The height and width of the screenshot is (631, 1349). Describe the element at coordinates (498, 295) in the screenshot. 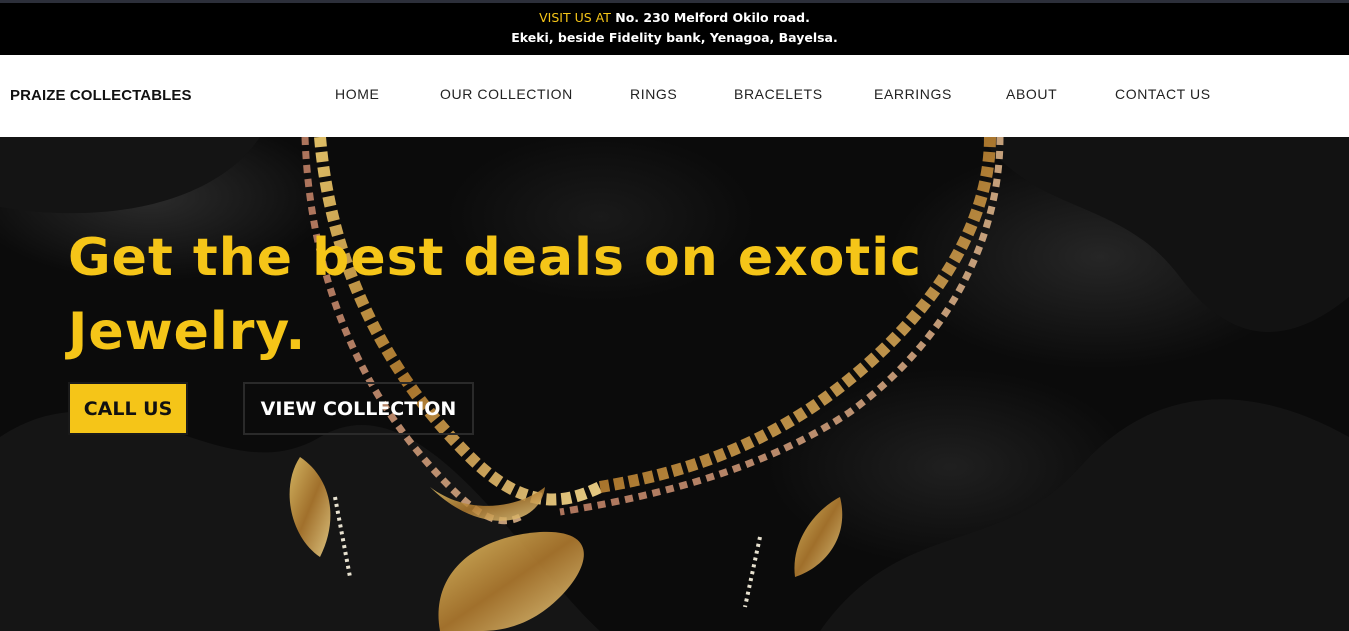

I see `hero-heading: Get the best deals on exotic Jewelry.` at that location.